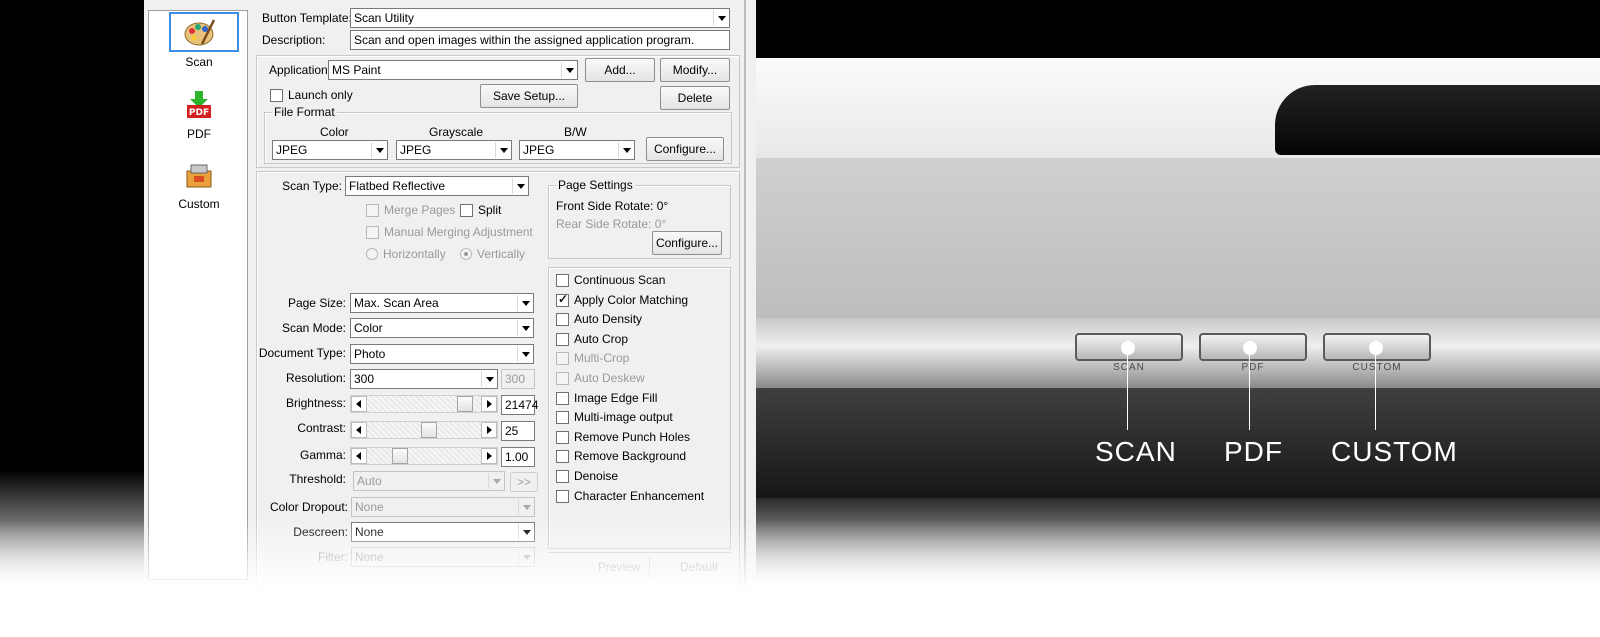 This screenshot has width=1600, height=637. What do you see at coordinates (294, 40) in the screenshot?
I see `description-label: Description:` at bounding box center [294, 40].